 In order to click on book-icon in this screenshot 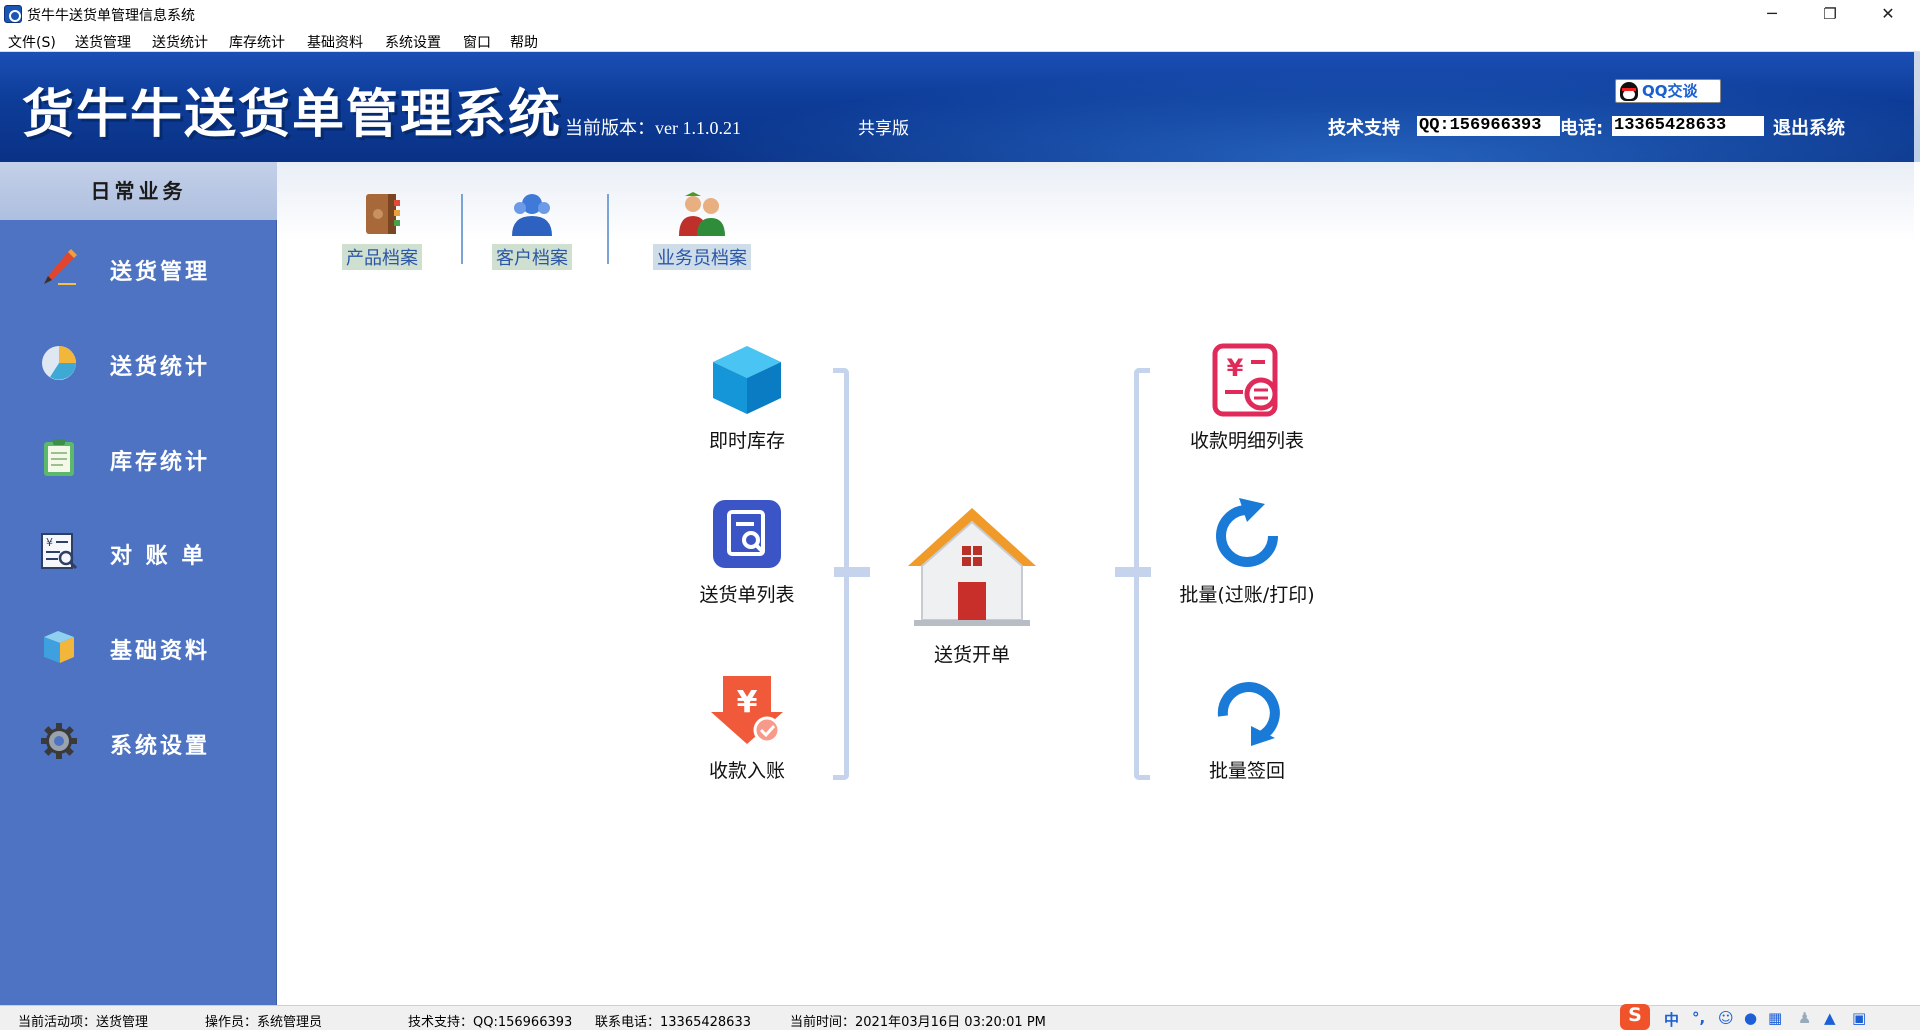, I will do `click(383, 214)`.